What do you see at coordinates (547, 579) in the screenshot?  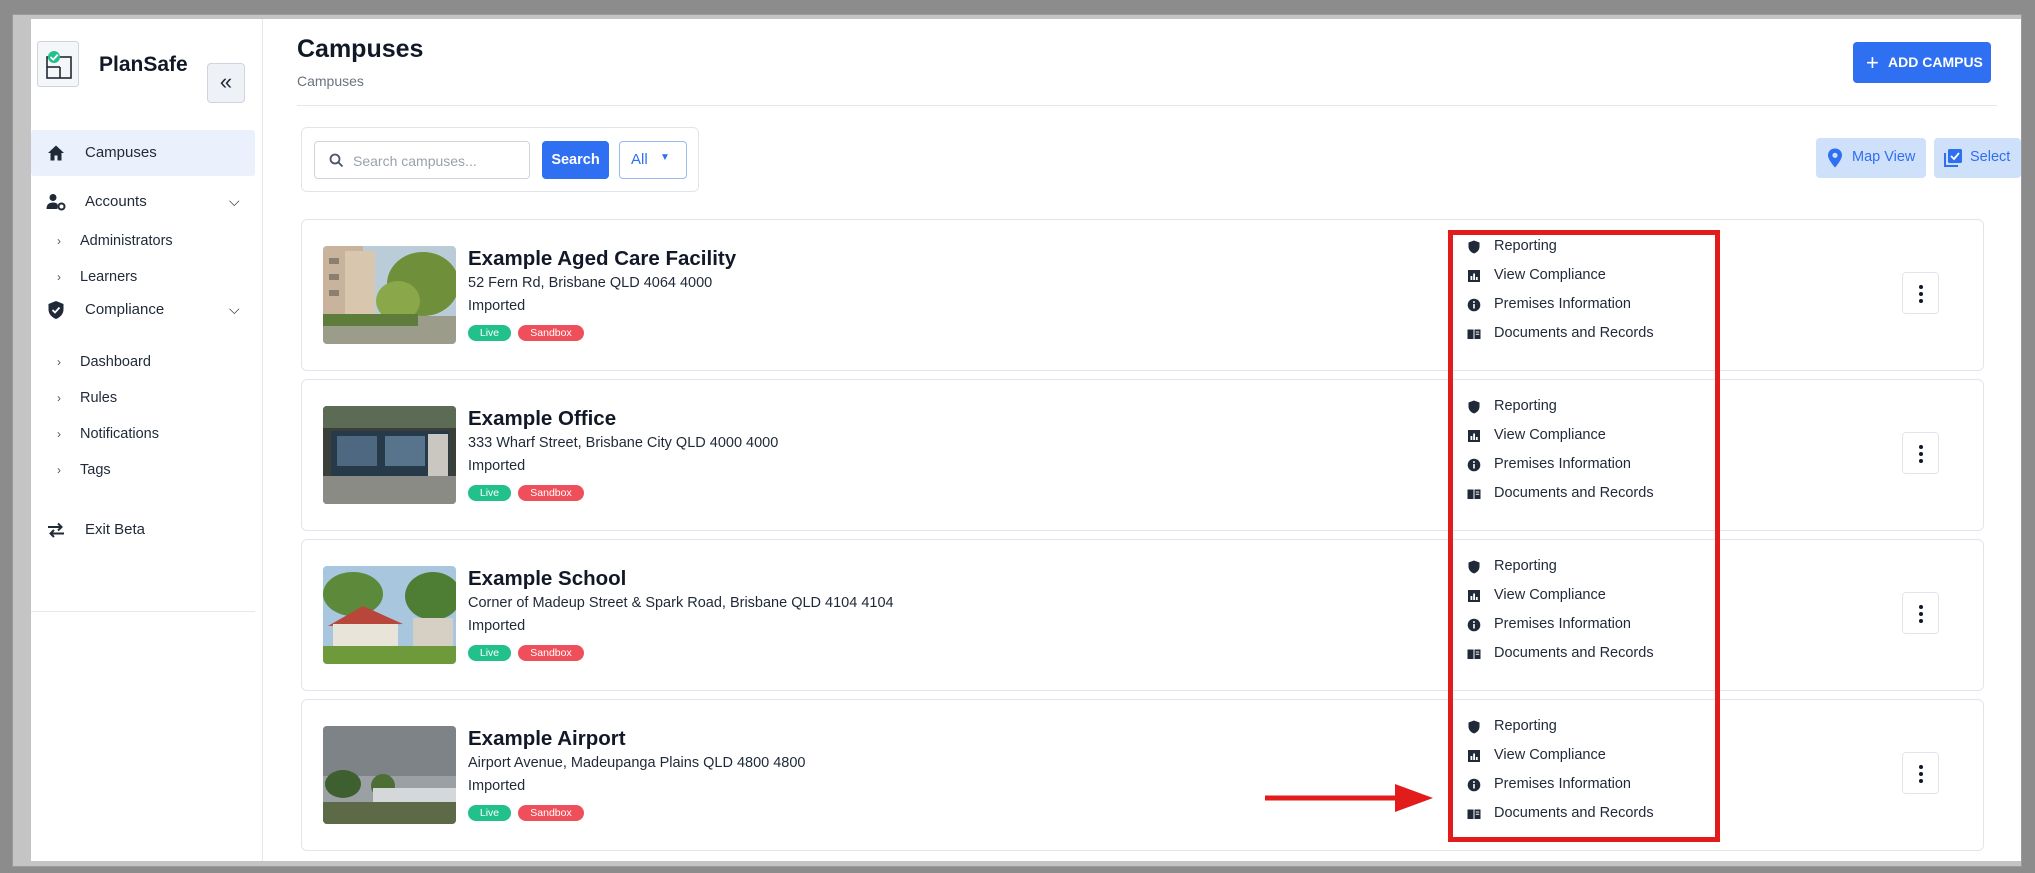 I see `campus-name: Example School` at bounding box center [547, 579].